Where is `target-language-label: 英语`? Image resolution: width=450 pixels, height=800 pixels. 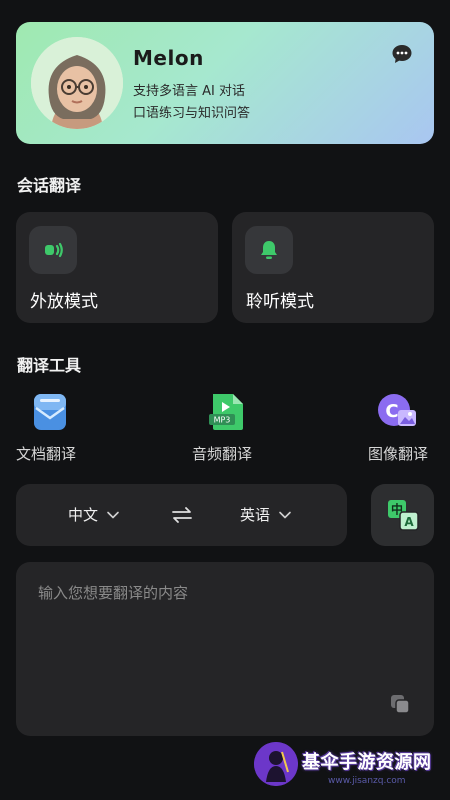 target-language-label: 英语 is located at coordinates (255, 515).